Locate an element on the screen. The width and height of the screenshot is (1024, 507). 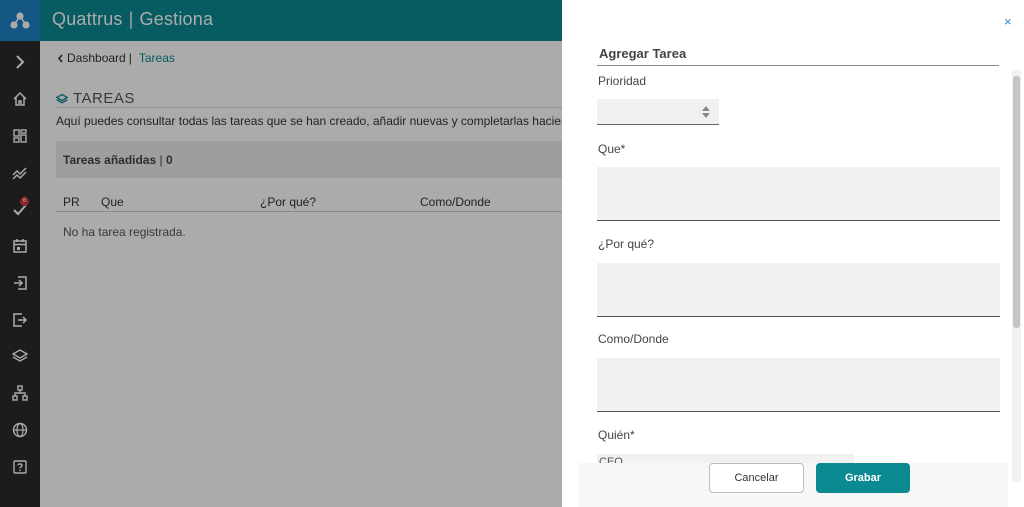
que-label: Que* is located at coordinates (612, 149).